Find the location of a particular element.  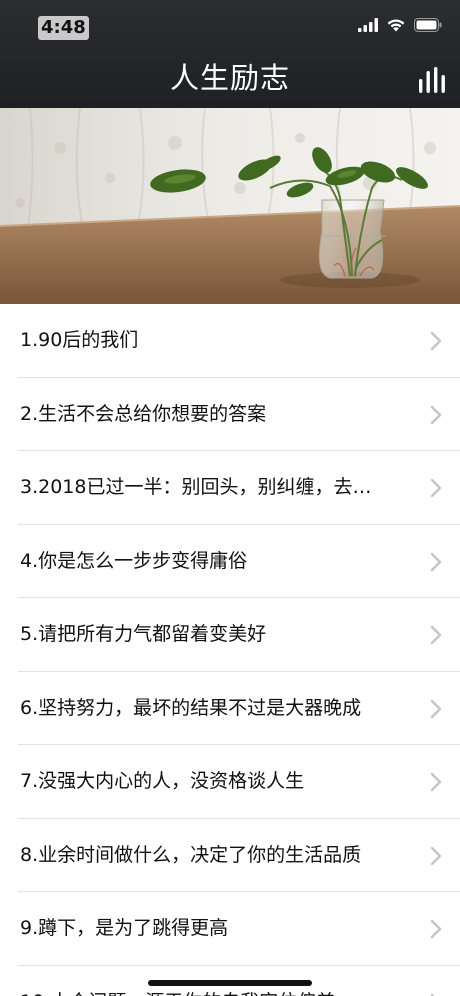

list-item: 2.生活不会总给你想要的答案 is located at coordinates (230, 415).